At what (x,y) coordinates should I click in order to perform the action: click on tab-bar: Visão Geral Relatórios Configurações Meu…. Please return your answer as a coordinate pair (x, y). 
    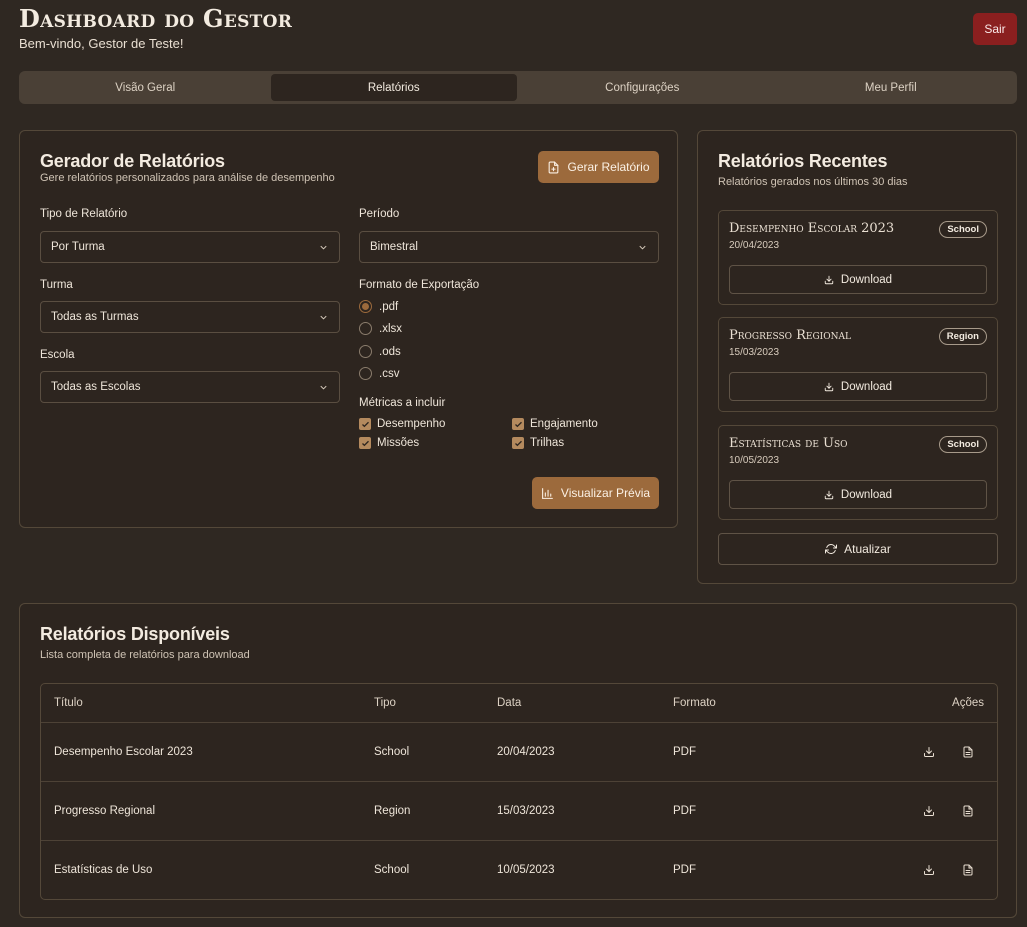
    Looking at the image, I should click on (518, 87).